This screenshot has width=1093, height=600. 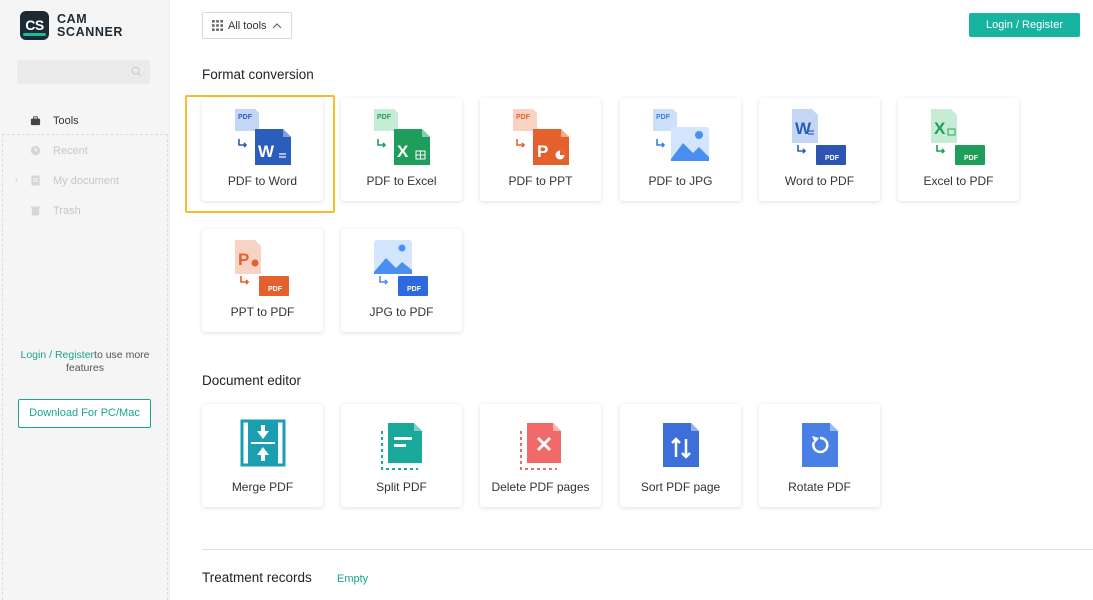 What do you see at coordinates (262, 312) in the screenshot?
I see `tool-card-label: PPT to PDF` at bounding box center [262, 312].